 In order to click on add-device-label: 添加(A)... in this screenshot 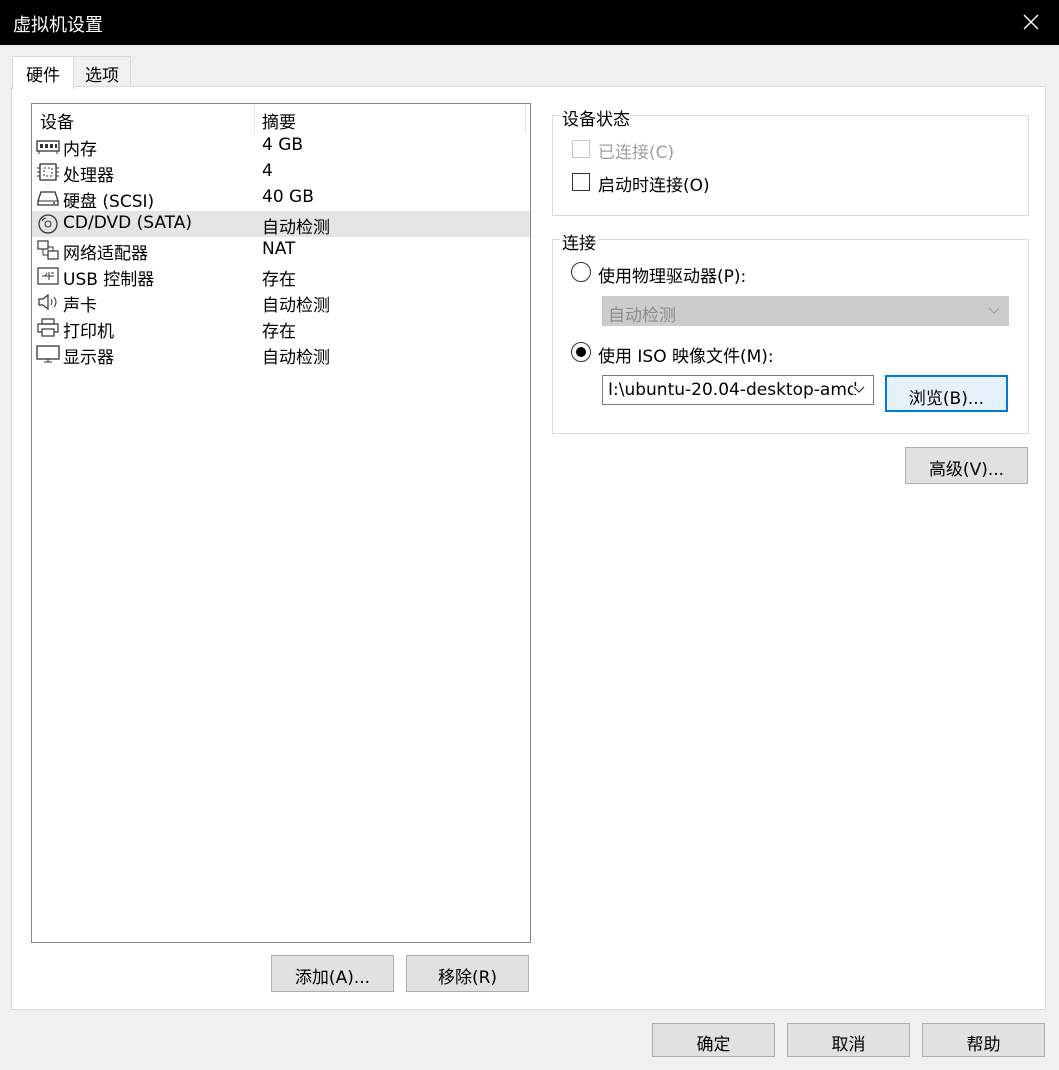, I will do `click(332, 978)`.